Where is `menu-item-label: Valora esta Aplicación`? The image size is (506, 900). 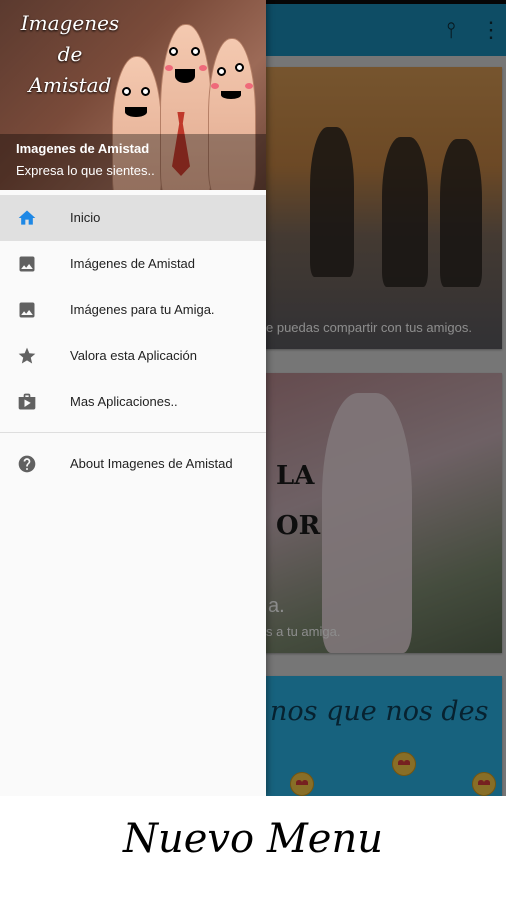
menu-item-label: Valora esta Aplicación is located at coordinates (133, 355).